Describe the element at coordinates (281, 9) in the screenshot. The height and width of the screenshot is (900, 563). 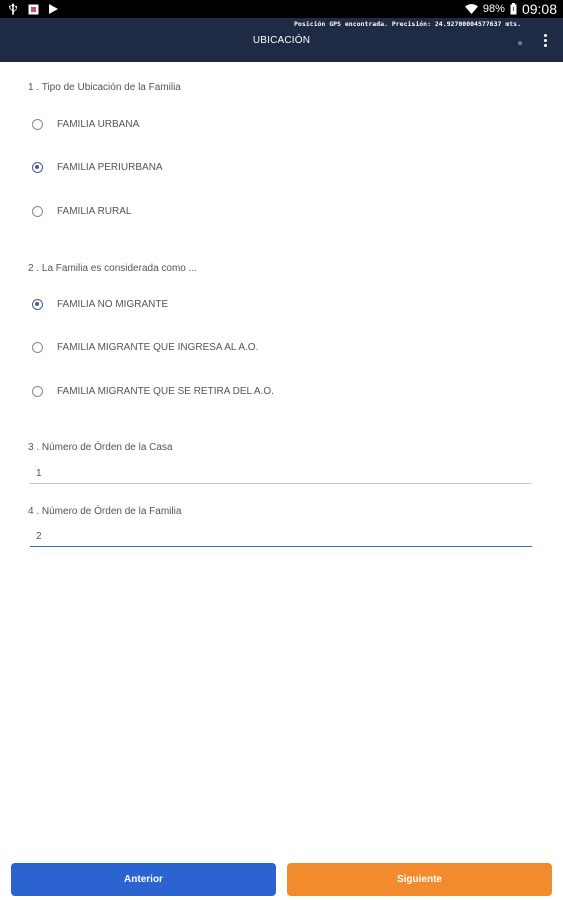
I see `status-bar: 98% 09:08` at that location.